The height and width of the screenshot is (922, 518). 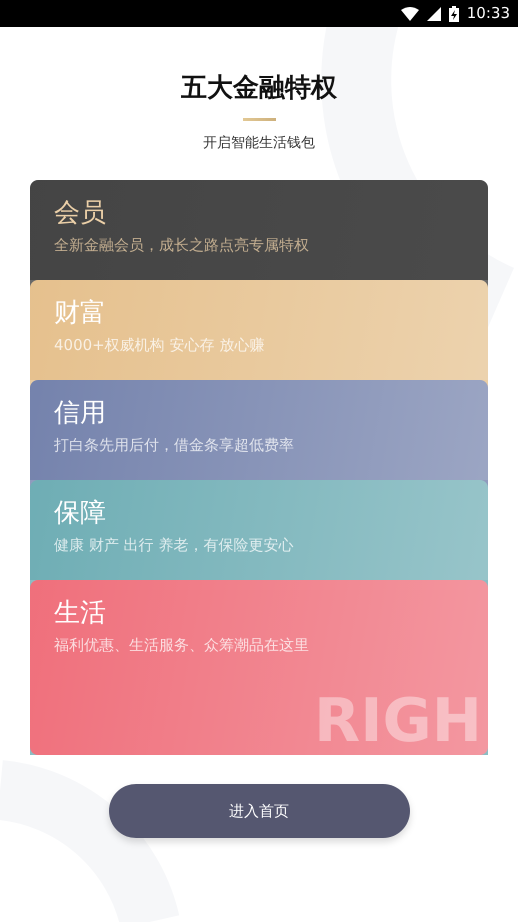 What do you see at coordinates (174, 545) in the screenshot?
I see `card-description: 健康 财产 出行 养老，有保险更安心` at bounding box center [174, 545].